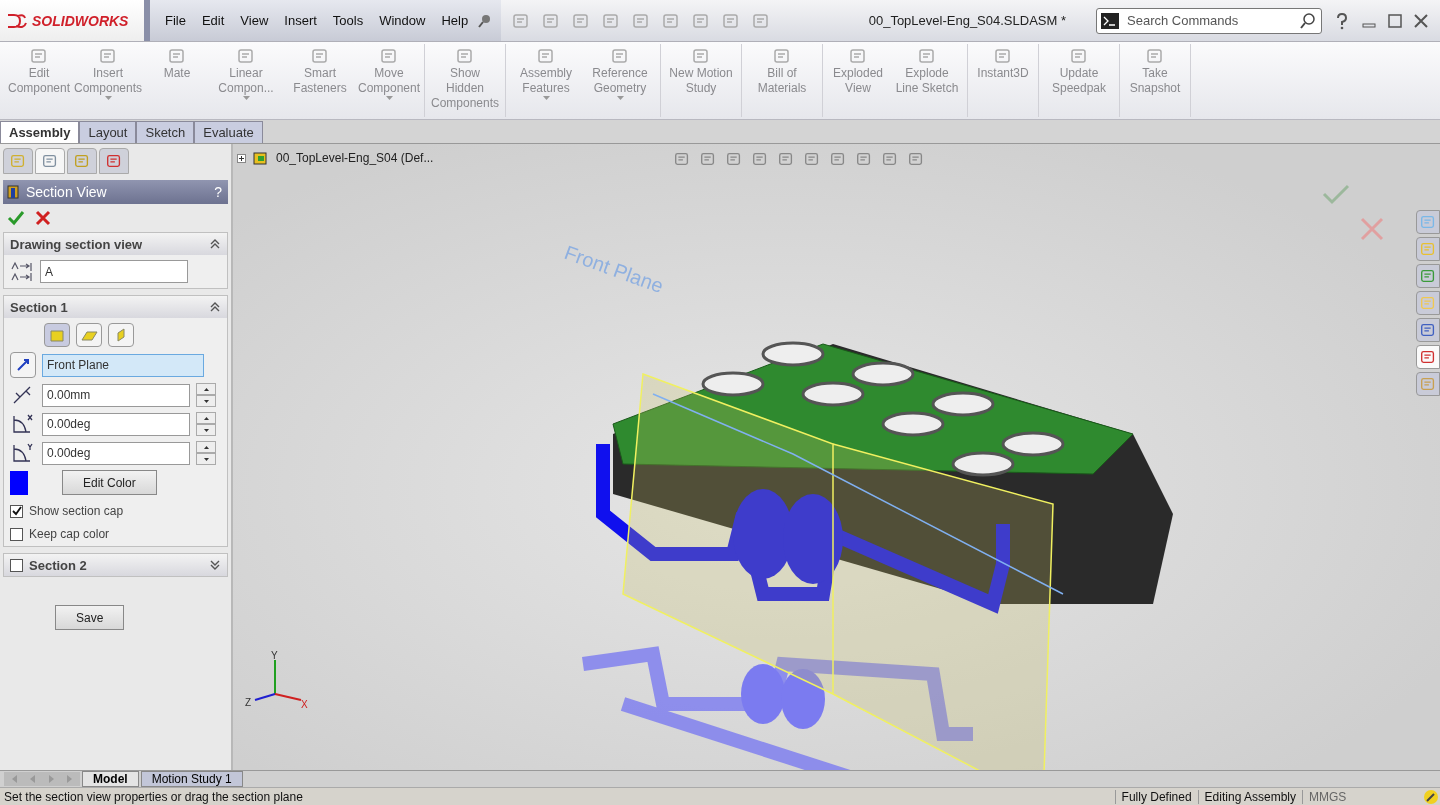 The image size is (1440, 805). What do you see at coordinates (80, 20) in the screenshot?
I see `brand-name: SOLIDWORKS` at bounding box center [80, 20].